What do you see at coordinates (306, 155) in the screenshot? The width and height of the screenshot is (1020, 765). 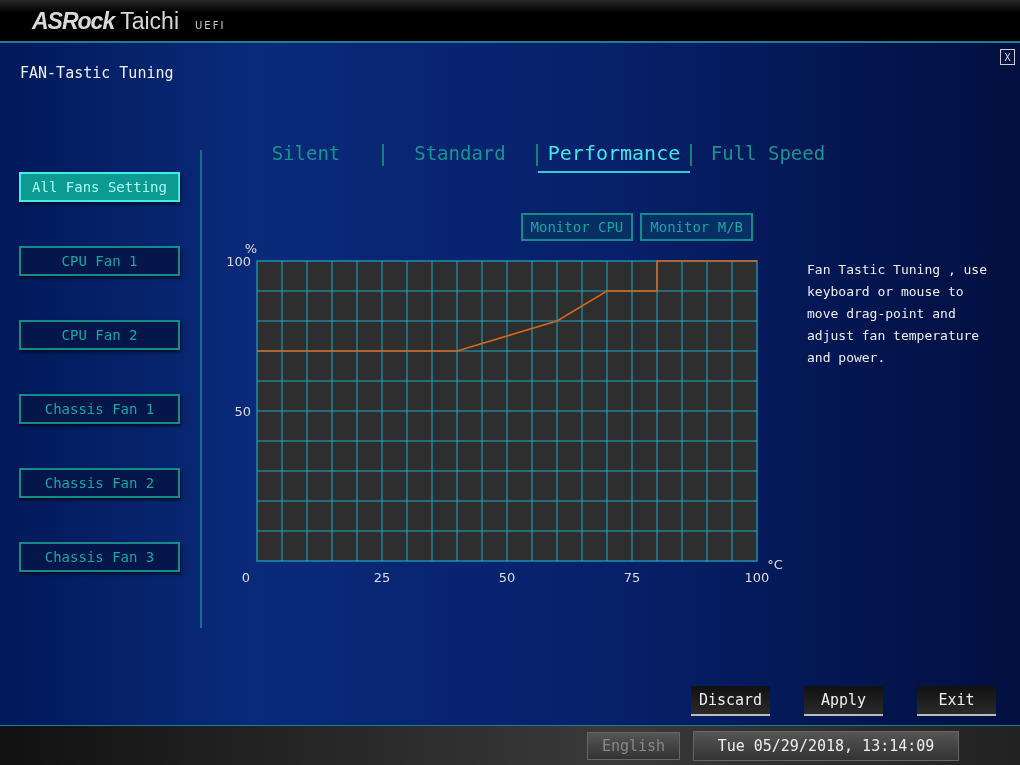 I see `mode-tab: Silent` at bounding box center [306, 155].